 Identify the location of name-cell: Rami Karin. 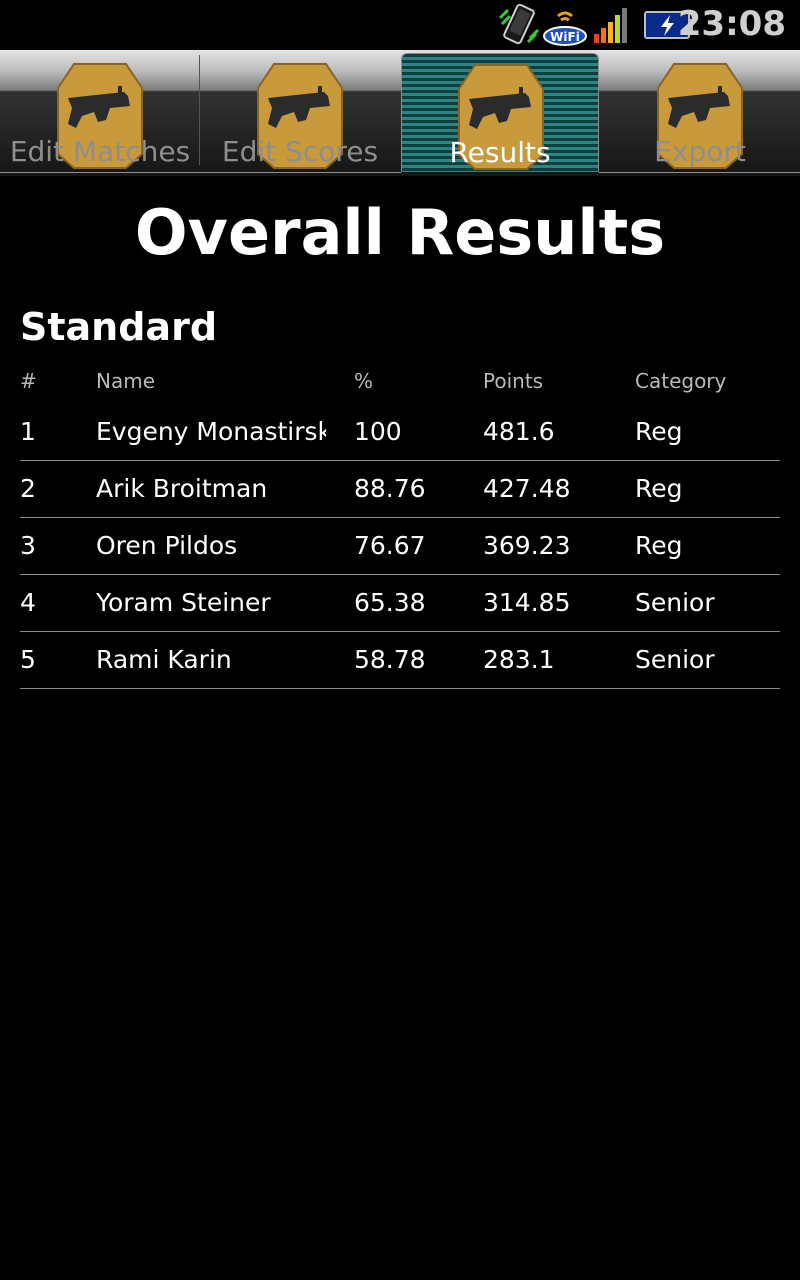
(164, 659).